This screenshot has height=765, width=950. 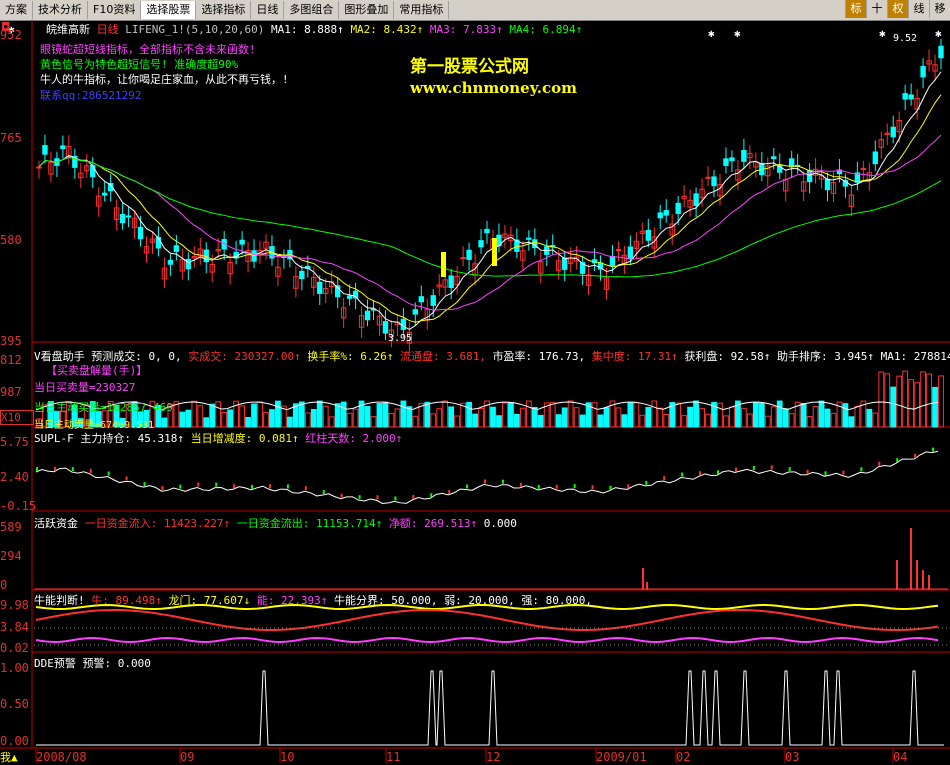 What do you see at coordinates (17, 417) in the screenshot?
I see `vol-scale: X10` at bounding box center [17, 417].